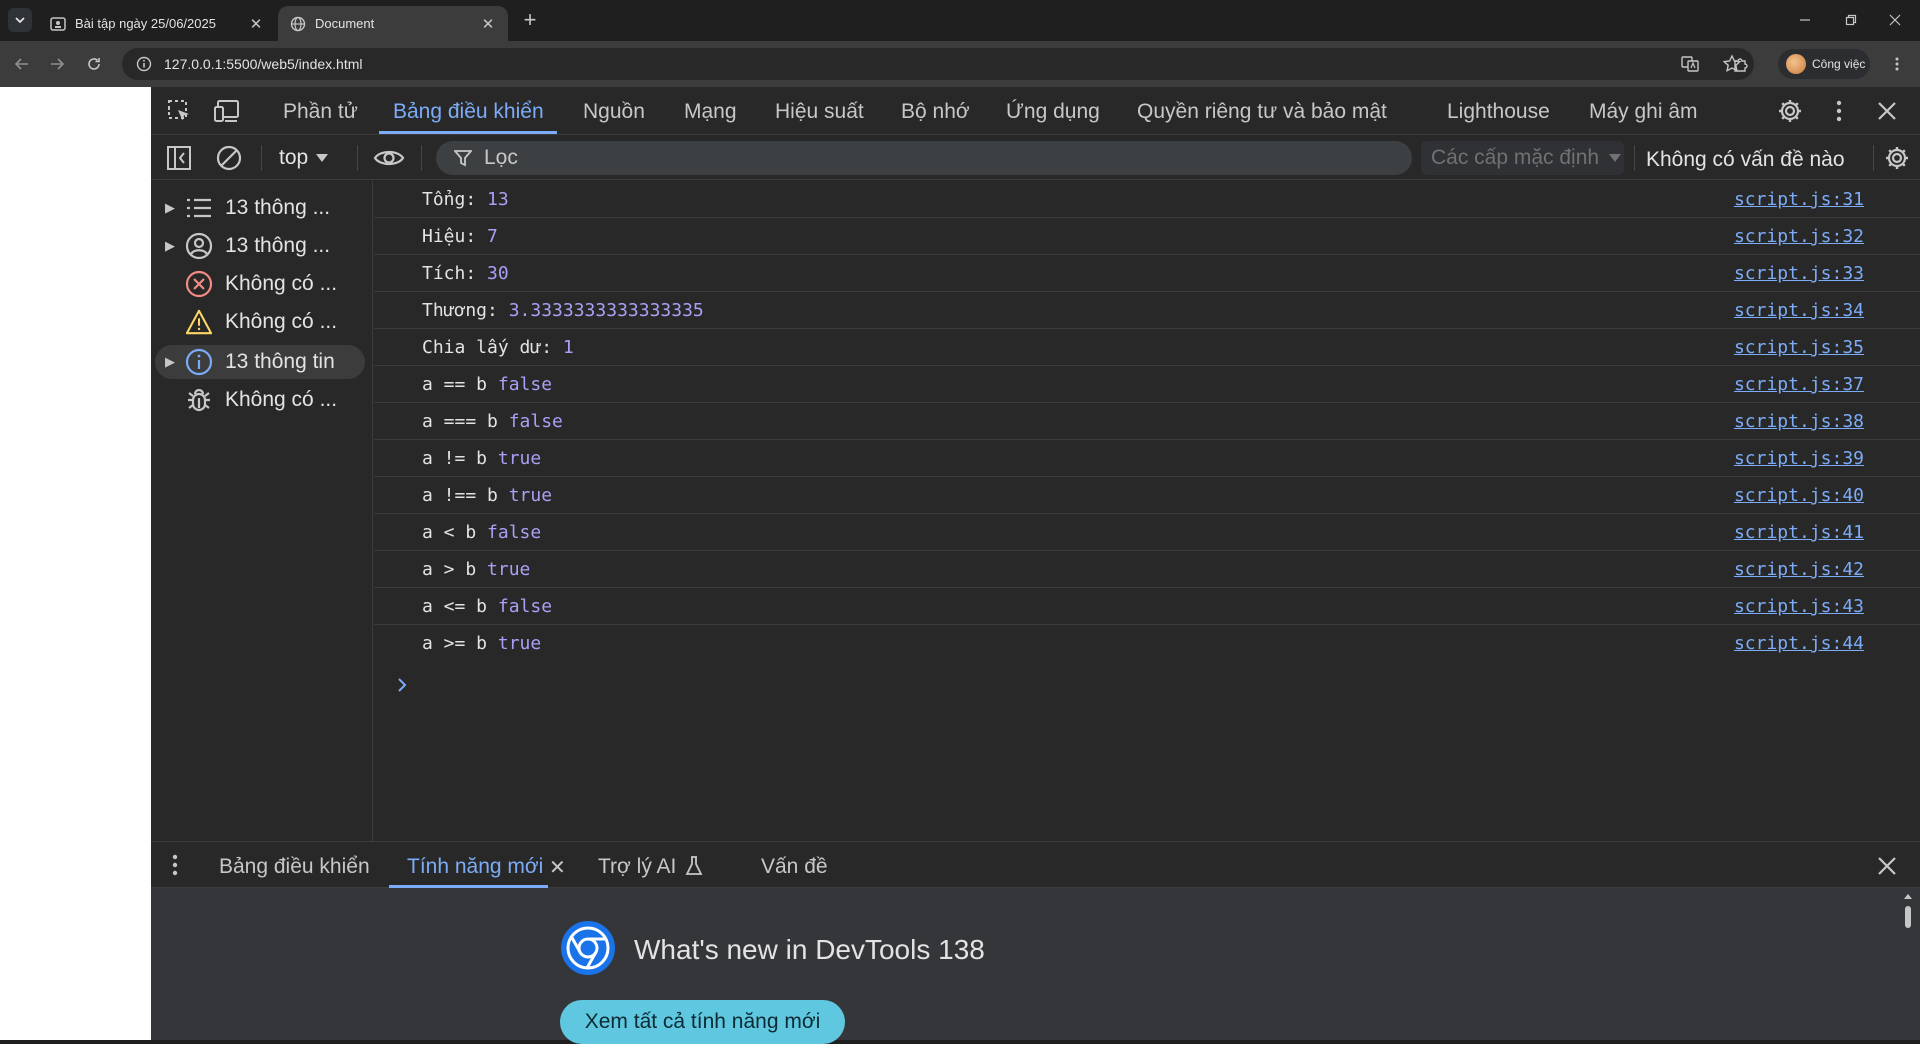 The width and height of the screenshot is (1920, 1044). What do you see at coordinates (1851, 20) in the screenshot?
I see `restore-button` at bounding box center [1851, 20].